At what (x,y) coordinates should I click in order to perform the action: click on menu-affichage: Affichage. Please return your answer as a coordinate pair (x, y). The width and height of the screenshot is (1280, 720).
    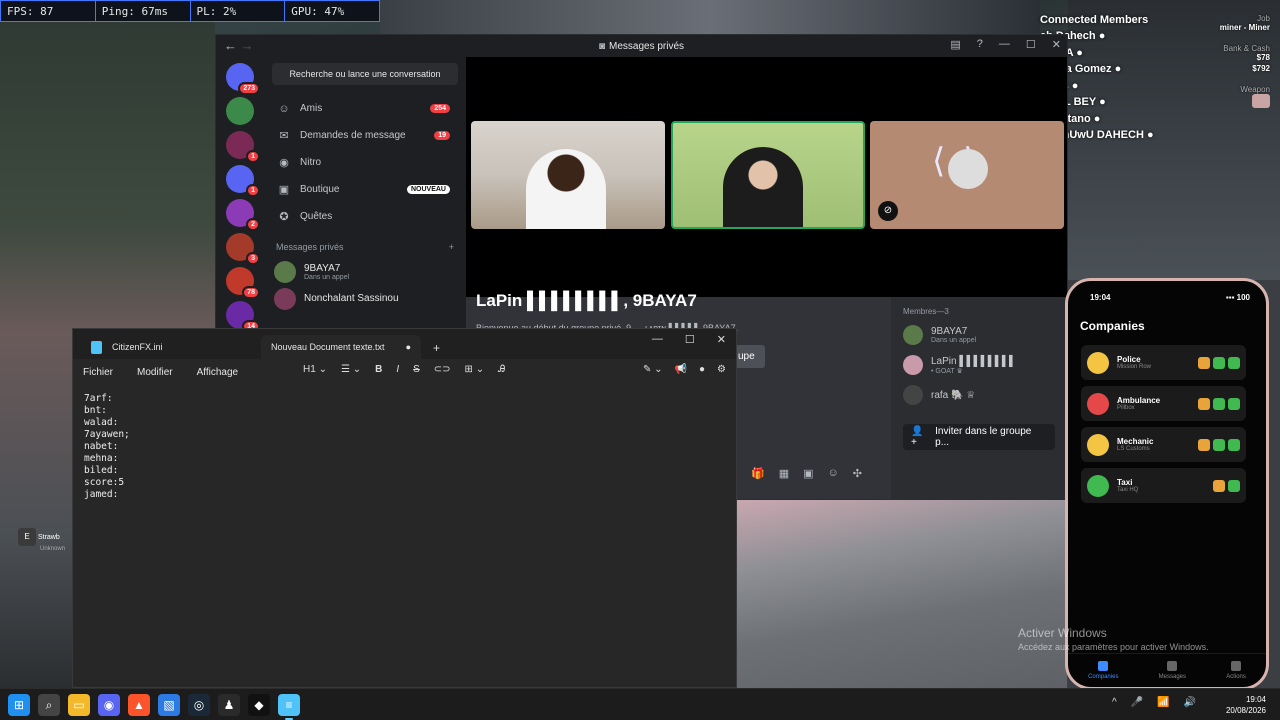
    Looking at the image, I should click on (218, 372).